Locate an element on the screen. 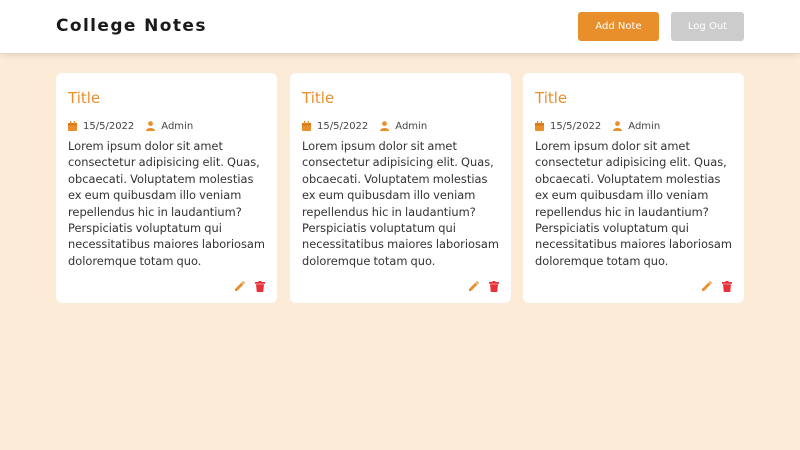 The height and width of the screenshot is (450, 800). top-navbar: College Notes Add Note Log Out is located at coordinates (400, 26).